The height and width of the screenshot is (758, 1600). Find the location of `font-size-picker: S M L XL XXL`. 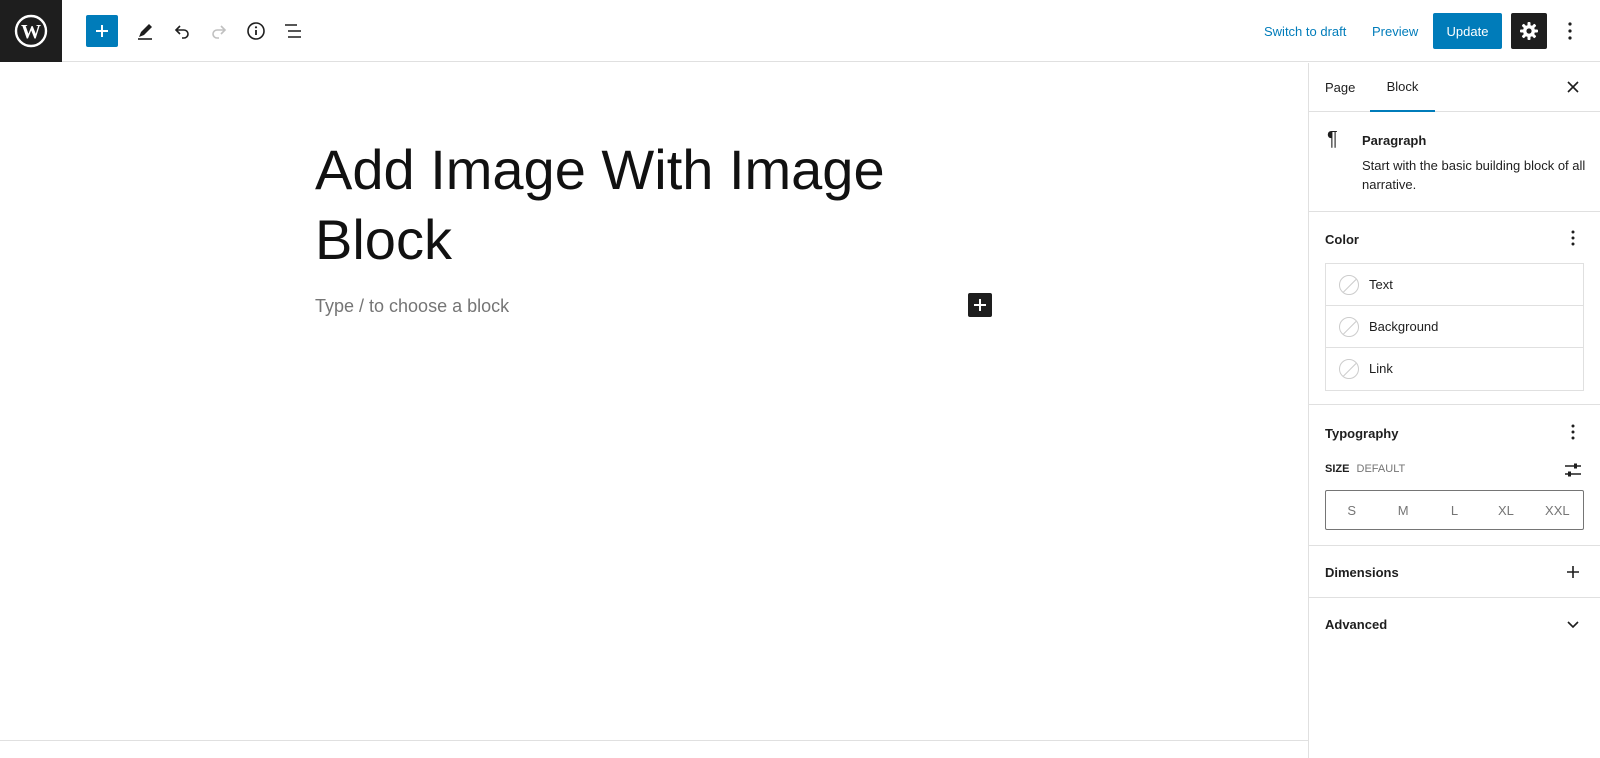

font-size-picker: S M L XL XXL is located at coordinates (1454, 510).